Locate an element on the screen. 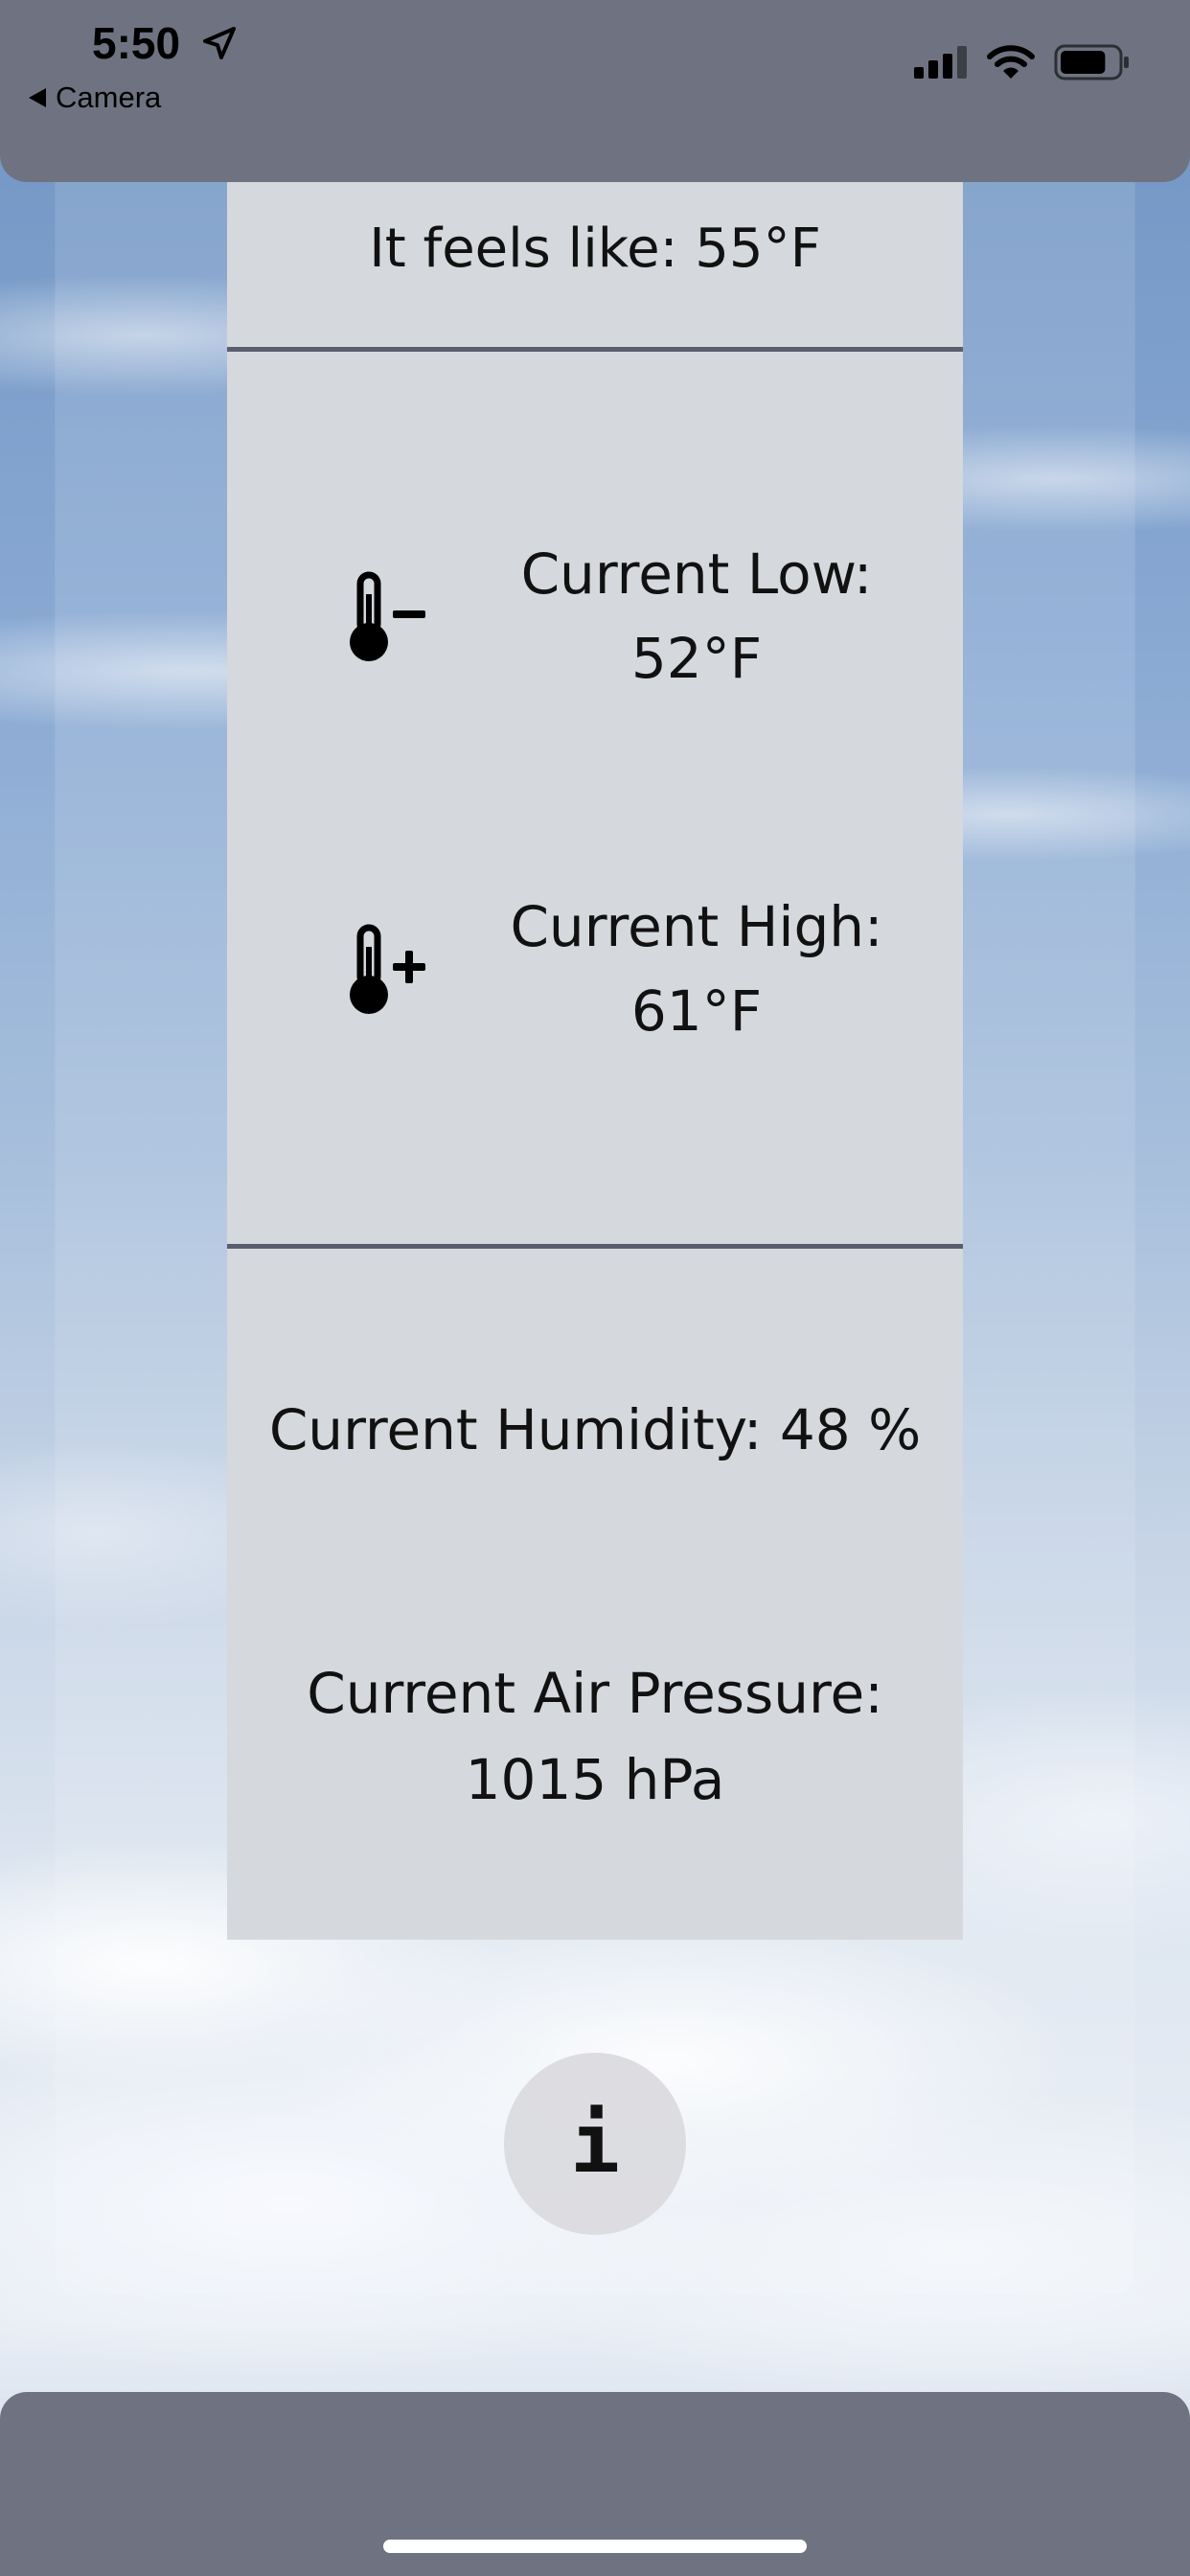 This screenshot has width=1190, height=2576. humidity-text: Current Humidity: 48 % is located at coordinates (595, 1429).